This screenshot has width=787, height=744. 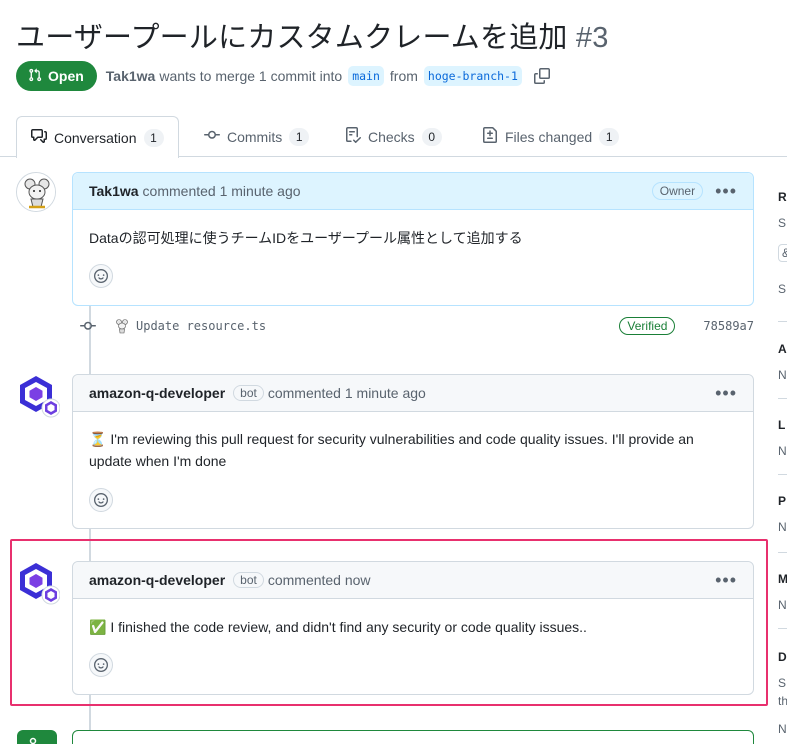 What do you see at coordinates (677, 191) in the screenshot?
I see `owner-badge: Owner` at bounding box center [677, 191].